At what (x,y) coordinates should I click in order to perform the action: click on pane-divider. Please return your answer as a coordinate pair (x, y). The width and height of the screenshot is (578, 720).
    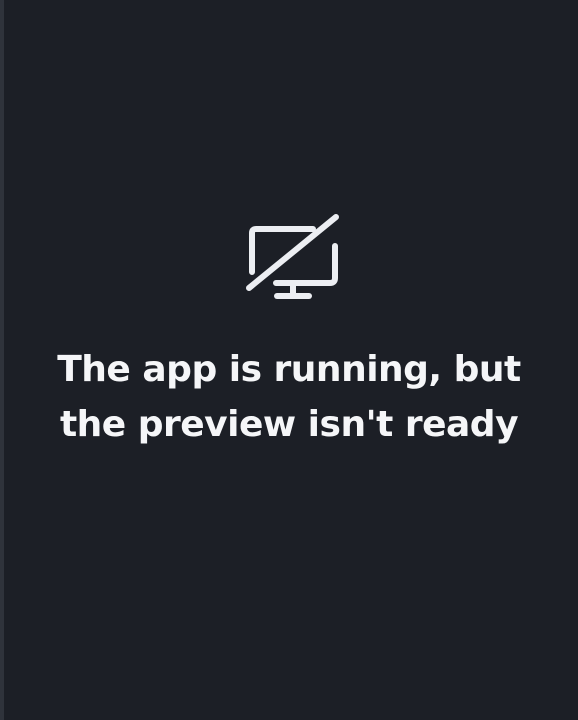
    Looking at the image, I should click on (2, 360).